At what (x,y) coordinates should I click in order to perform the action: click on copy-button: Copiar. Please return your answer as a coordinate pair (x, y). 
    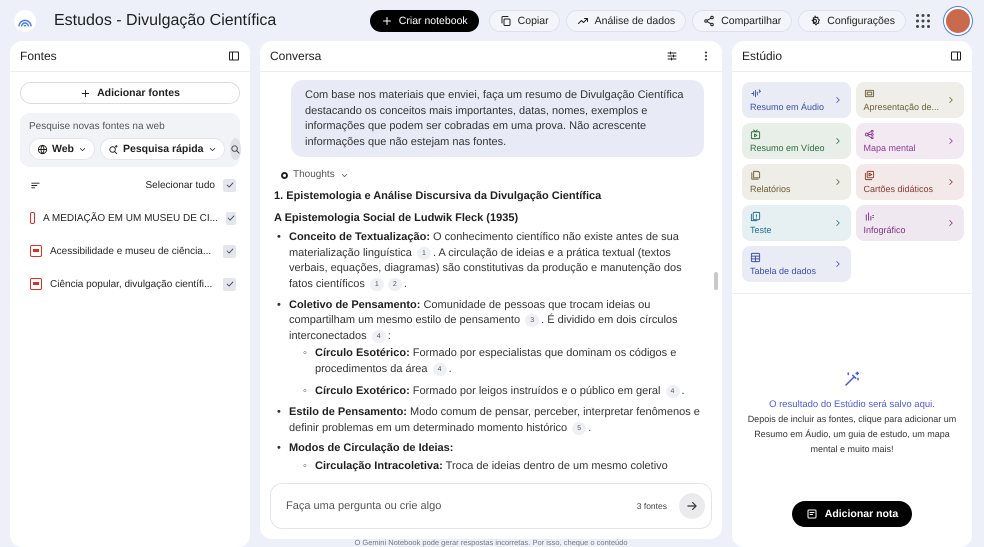
    Looking at the image, I should click on (524, 21).